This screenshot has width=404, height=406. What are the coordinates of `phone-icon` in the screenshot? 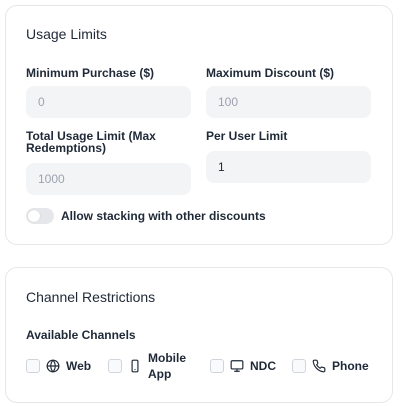 It's located at (319, 366).